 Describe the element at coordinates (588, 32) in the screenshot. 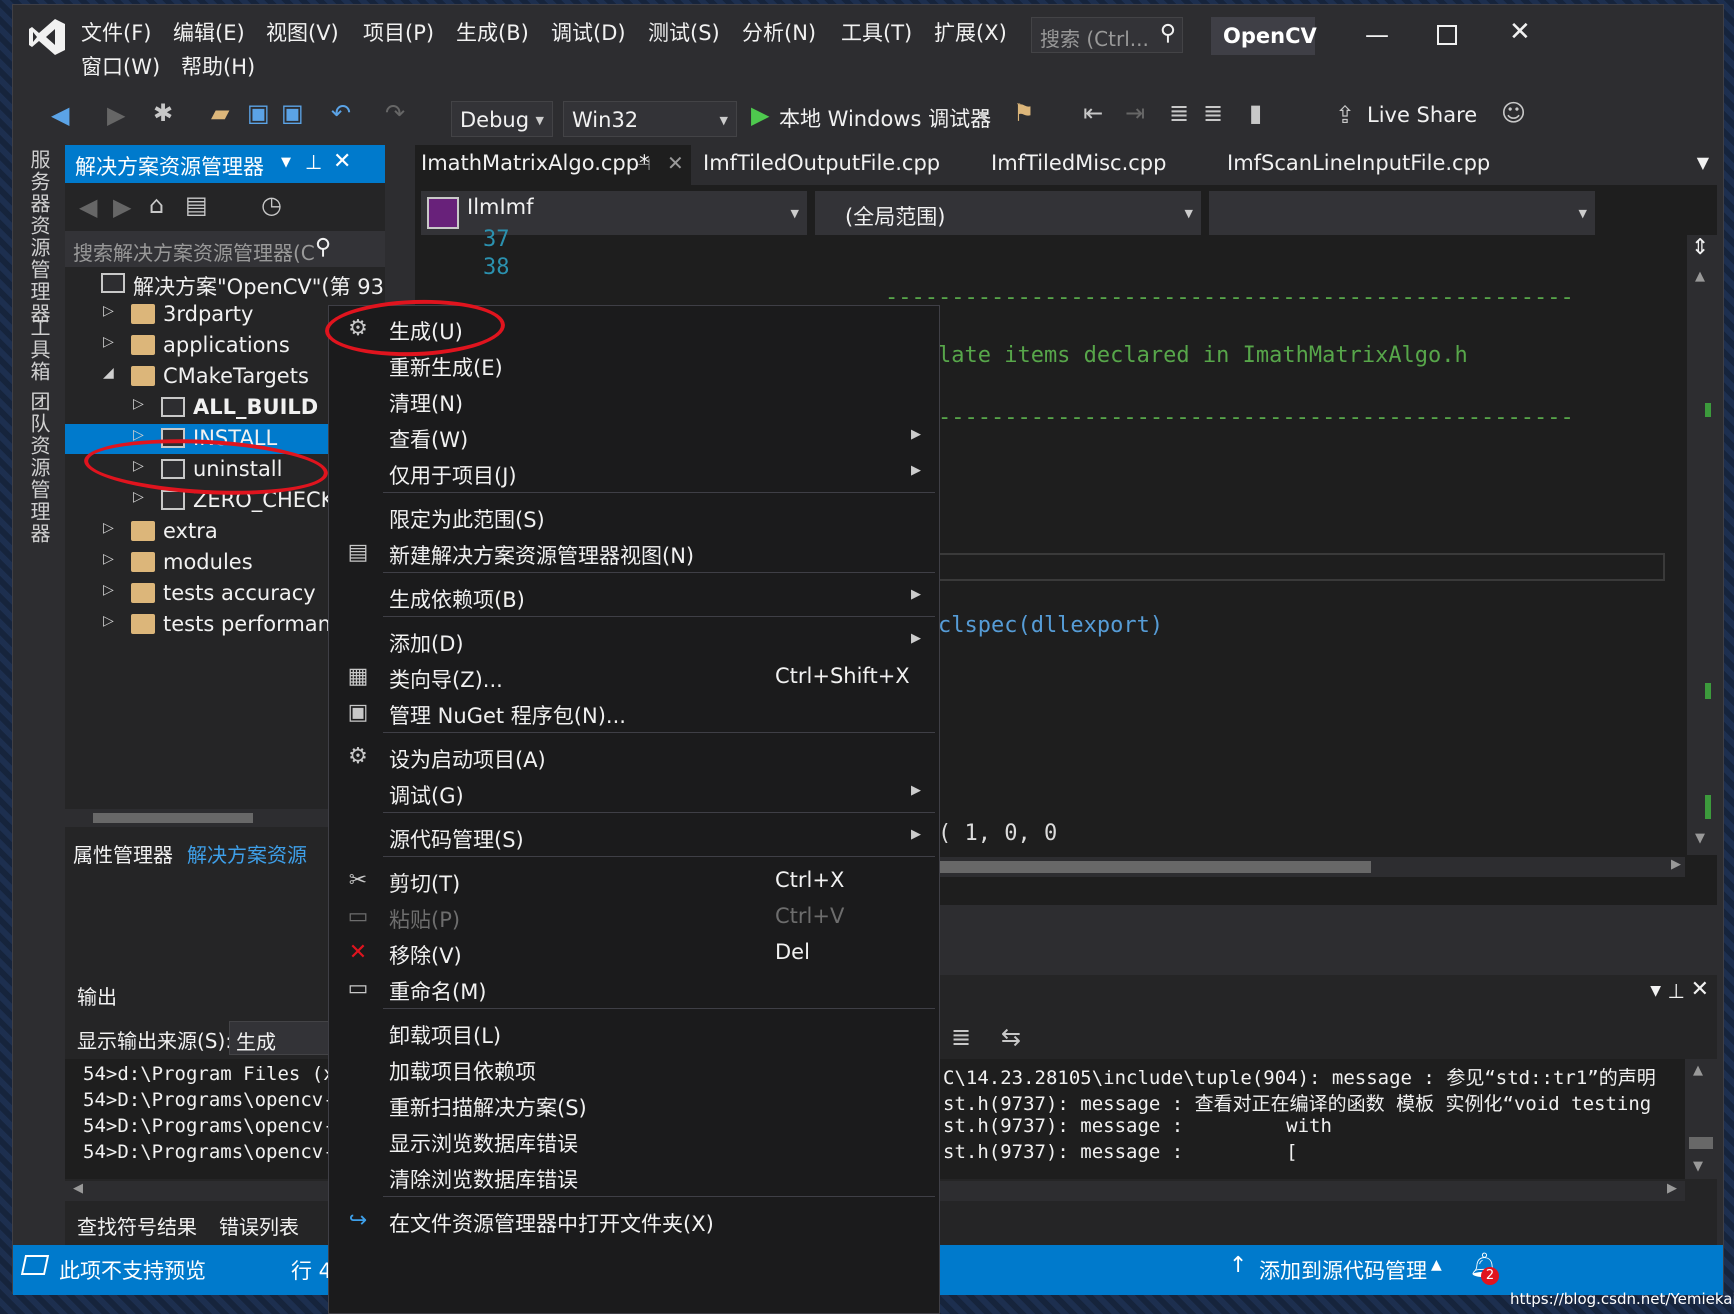

I see `menu-debug: 调试(D)` at that location.